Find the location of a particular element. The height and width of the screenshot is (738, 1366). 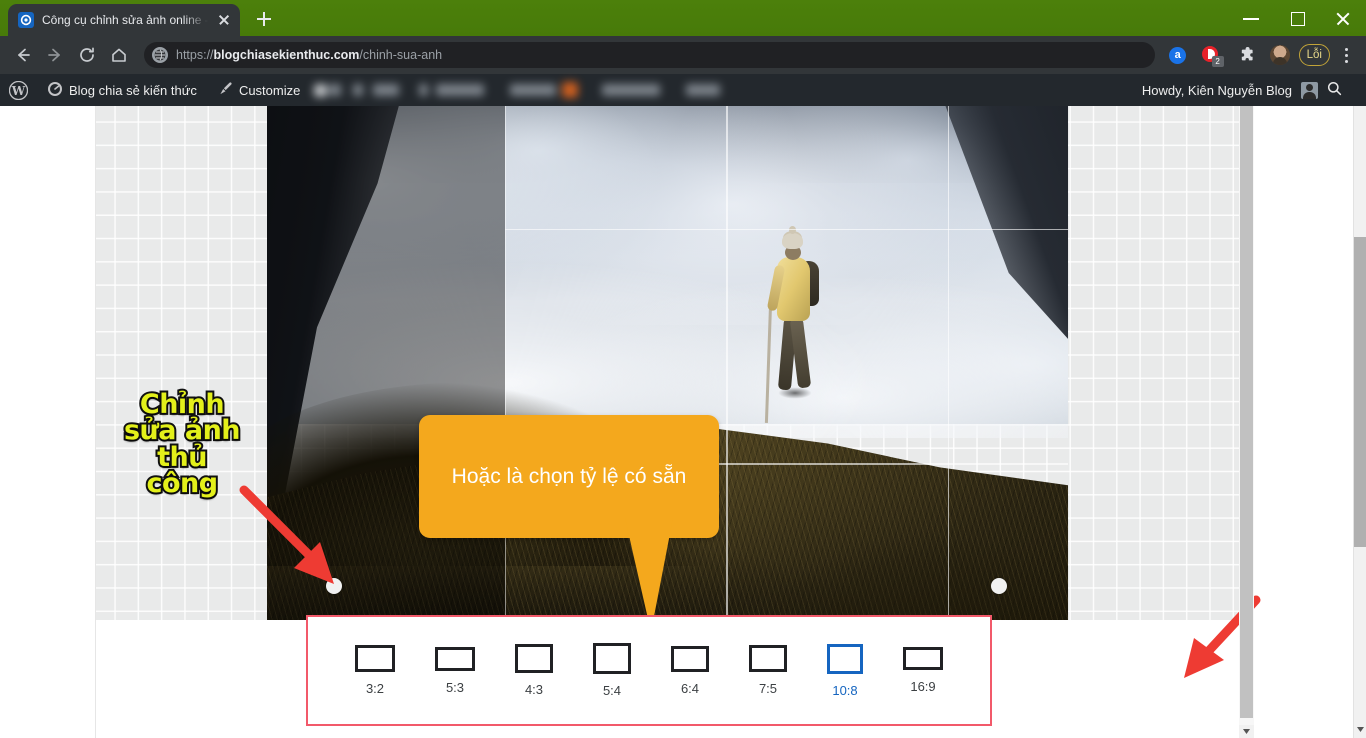

forward-arrow-icon is located at coordinates (55, 55).